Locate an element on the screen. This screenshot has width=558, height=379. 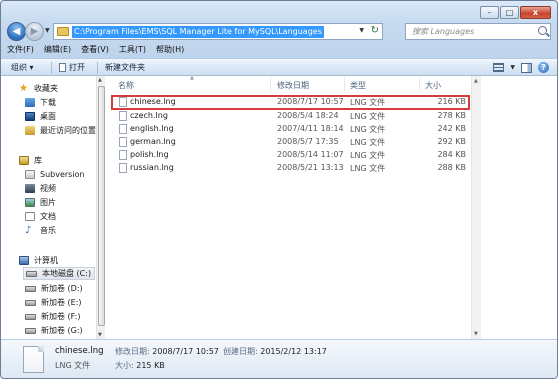
details-created: 创建日期: 2015/2/12 13:17 is located at coordinates (275, 351).